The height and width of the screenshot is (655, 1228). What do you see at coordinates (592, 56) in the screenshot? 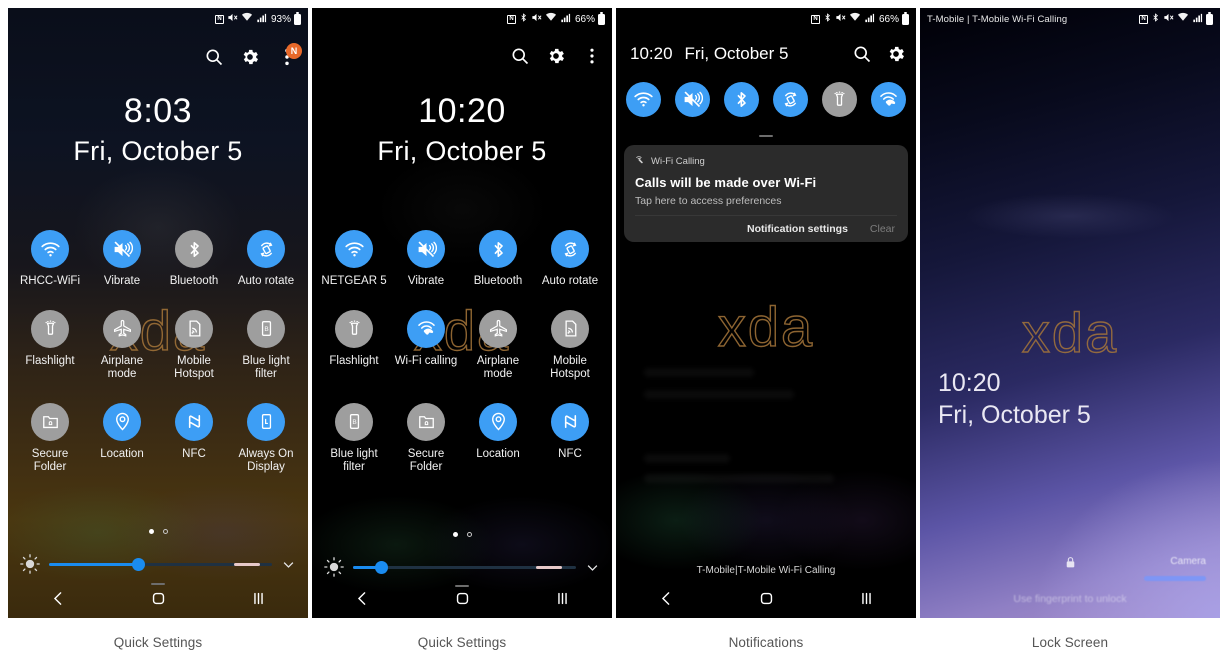
I see `overflow-menu-icon` at bounding box center [592, 56].